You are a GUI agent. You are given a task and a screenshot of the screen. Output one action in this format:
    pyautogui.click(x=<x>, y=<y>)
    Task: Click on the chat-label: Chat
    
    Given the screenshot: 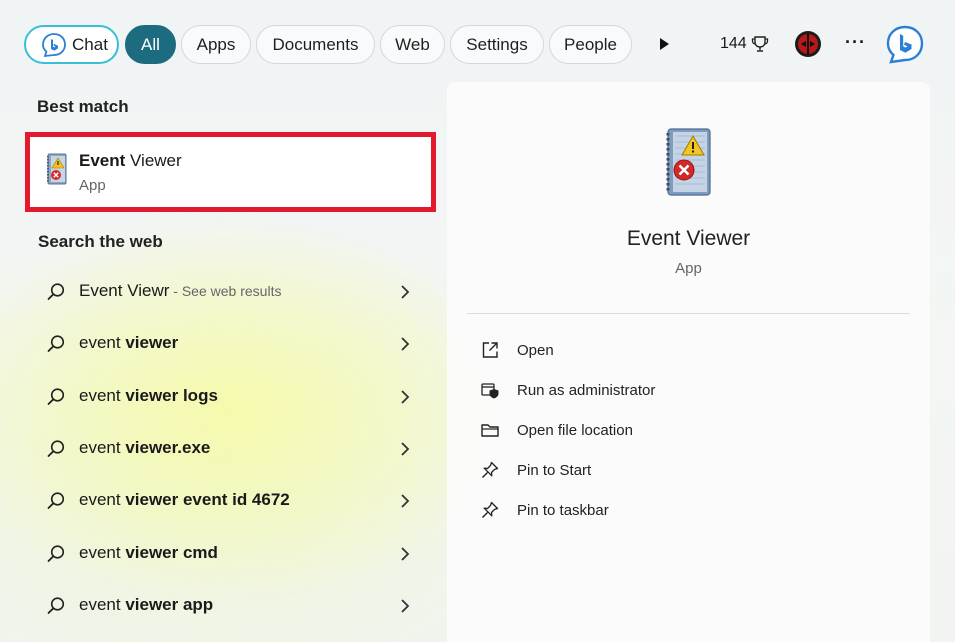 What is the action you would take?
    pyautogui.click(x=90, y=44)
    